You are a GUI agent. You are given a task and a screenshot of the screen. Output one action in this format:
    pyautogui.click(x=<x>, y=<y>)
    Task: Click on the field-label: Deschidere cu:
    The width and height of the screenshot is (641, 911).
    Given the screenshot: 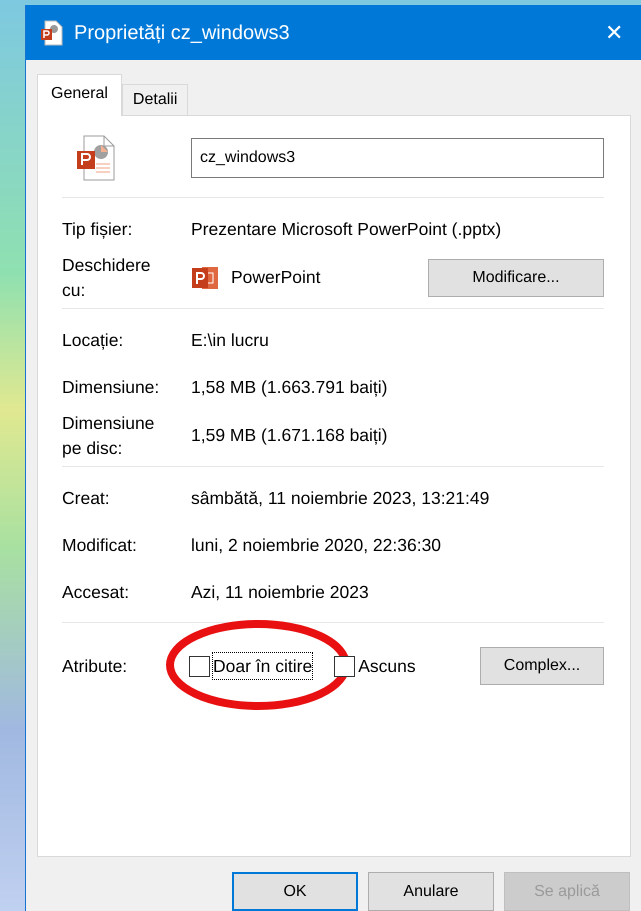 What is the action you would take?
    pyautogui.click(x=107, y=278)
    